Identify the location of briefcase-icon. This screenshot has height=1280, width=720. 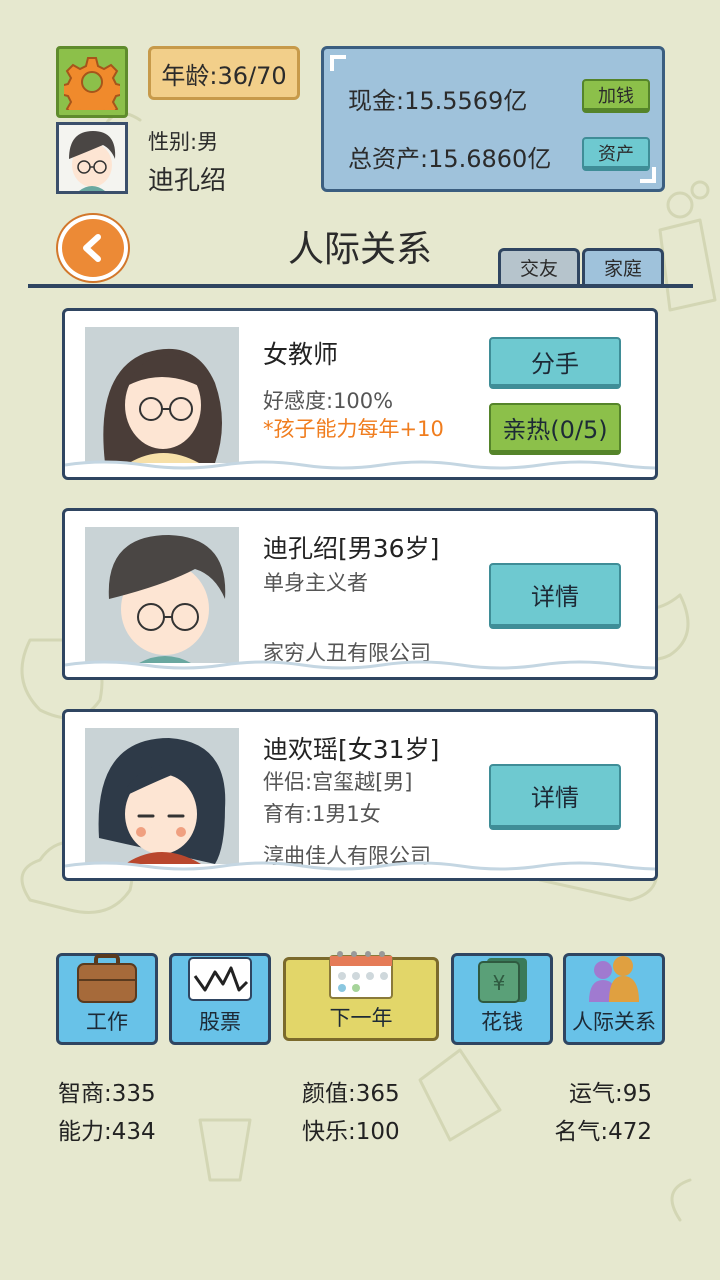
(107, 978).